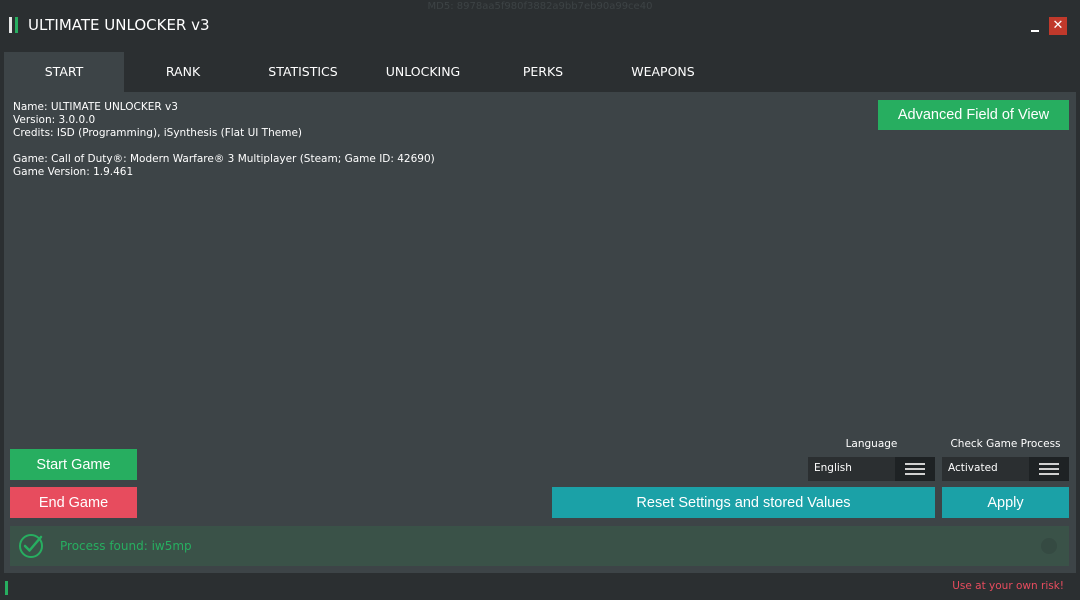 This screenshot has width=1080, height=600. What do you see at coordinates (95, 107) in the screenshot?
I see `info-name: Name: ULTIMATE UNLOCKER v3` at bounding box center [95, 107].